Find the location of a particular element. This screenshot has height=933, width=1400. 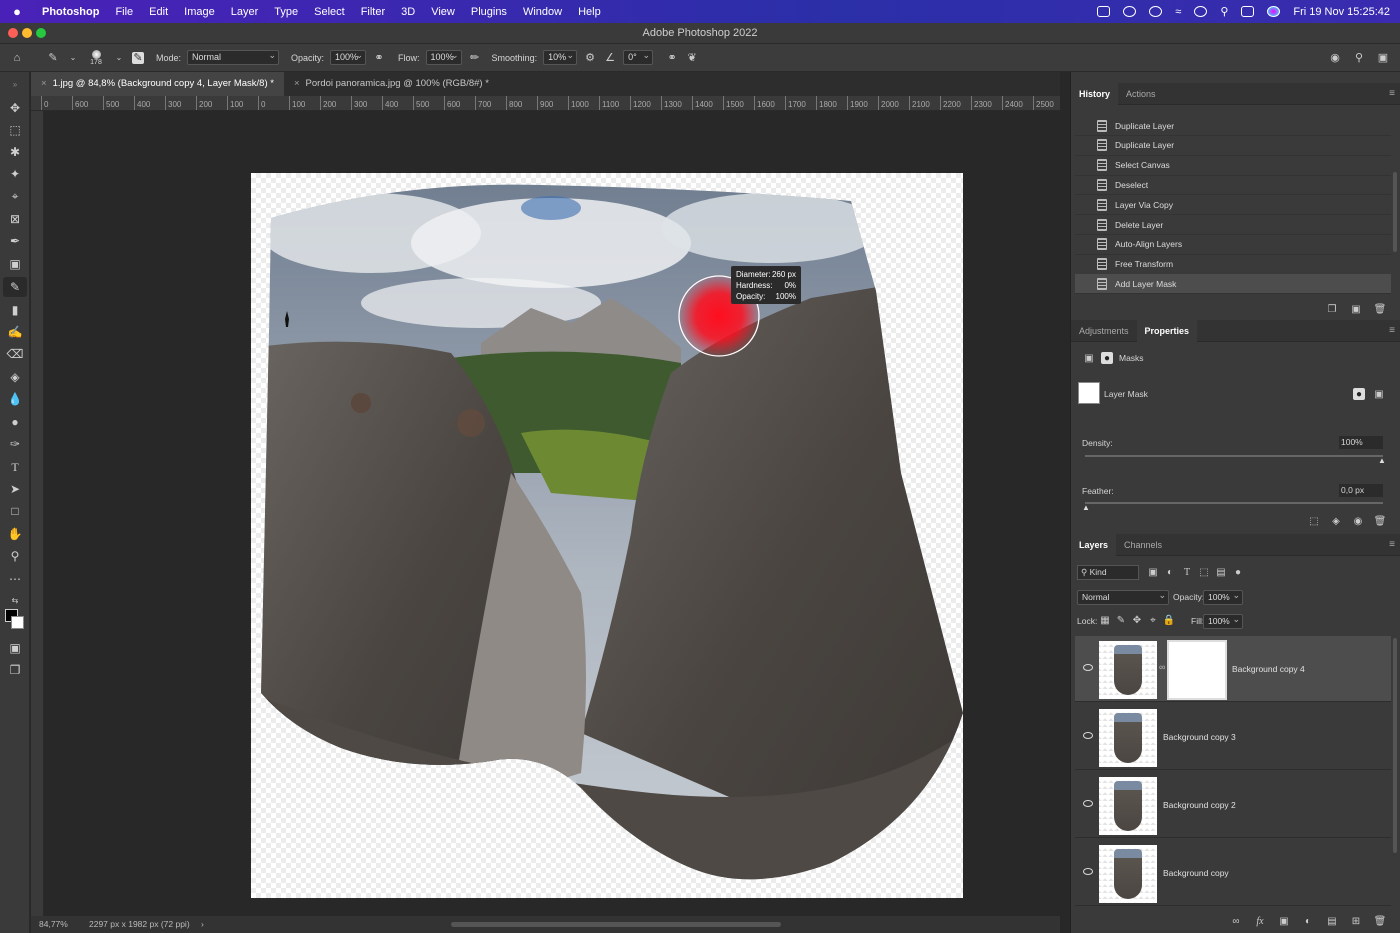

new-group-folder-icon: ▤ is located at coordinates (1332, 921).